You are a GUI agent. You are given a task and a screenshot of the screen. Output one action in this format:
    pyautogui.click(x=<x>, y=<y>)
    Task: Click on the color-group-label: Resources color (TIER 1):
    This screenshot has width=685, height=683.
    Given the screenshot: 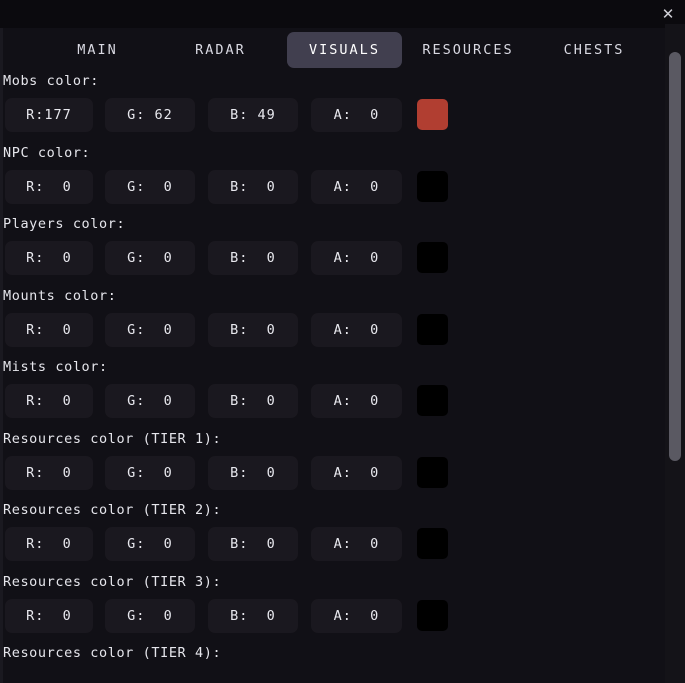 What is the action you would take?
    pyautogui.click(x=112, y=438)
    